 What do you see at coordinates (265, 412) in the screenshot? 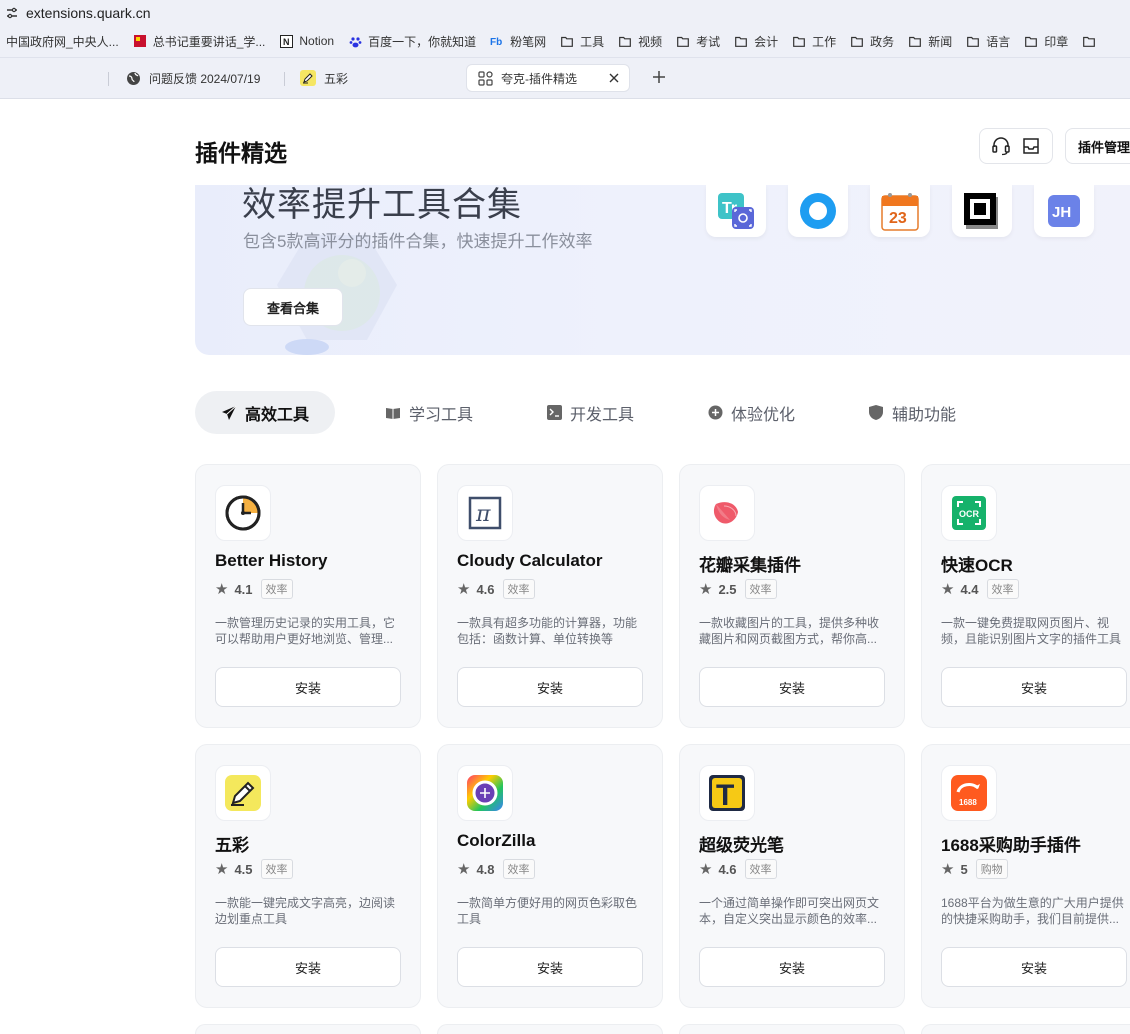
I see `category-tab-efficient: 高效工具` at bounding box center [265, 412].